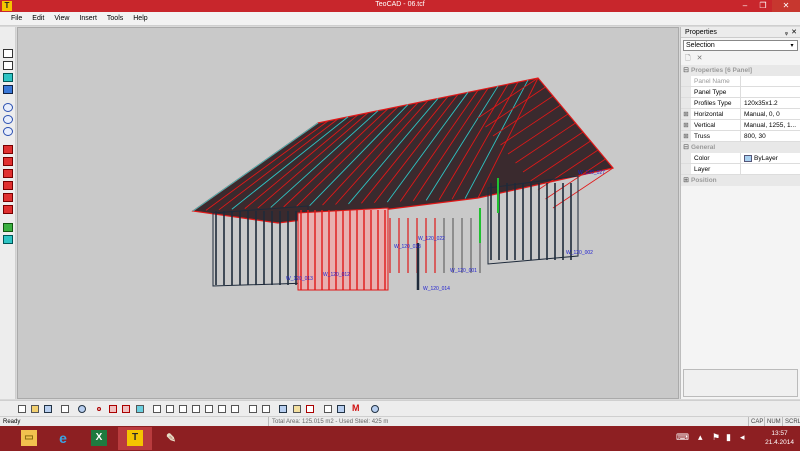 The width and height of the screenshot is (800, 451). Describe the element at coordinates (310, 409) in the screenshot. I see `delete-icon` at that location.